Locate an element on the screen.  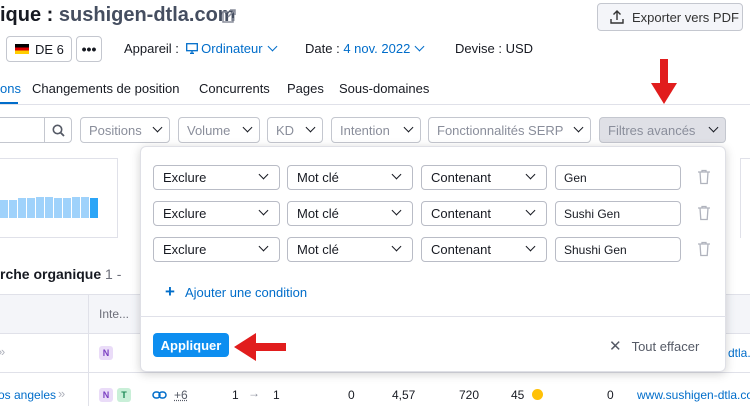
row2-keyword: os angeles is located at coordinates (28, 395).